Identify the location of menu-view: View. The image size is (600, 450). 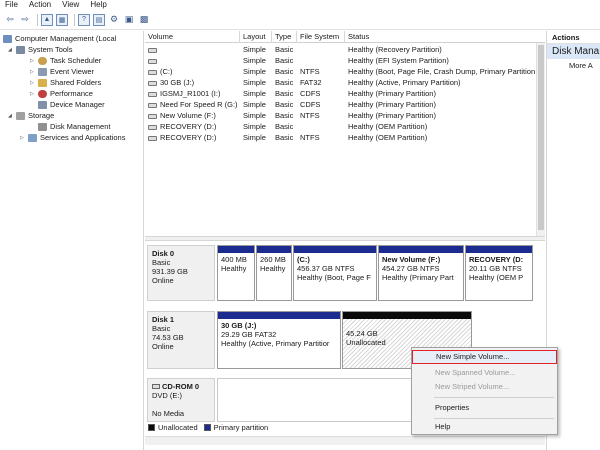
(71, 5).